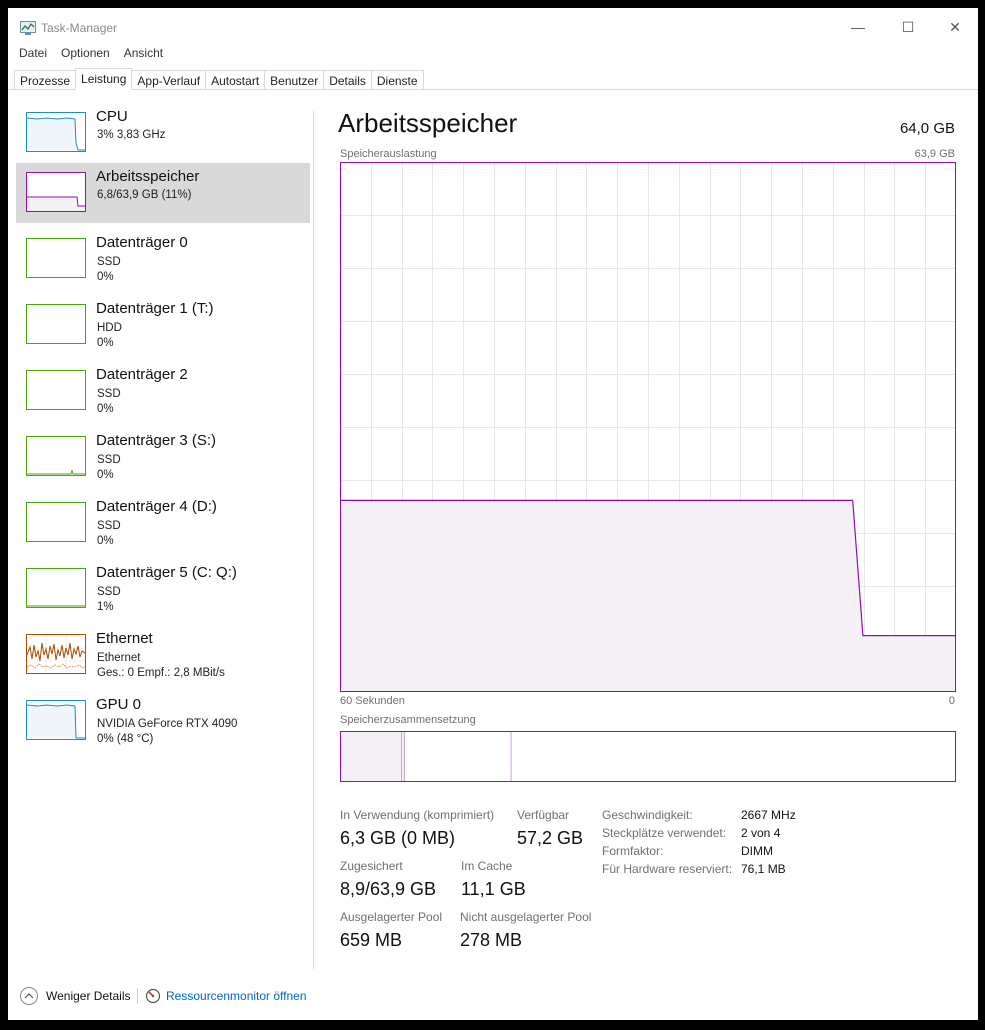  What do you see at coordinates (235, 80) in the screenshot?
I see `tab-autostart: Autostart` at bounding box center [235, 80].